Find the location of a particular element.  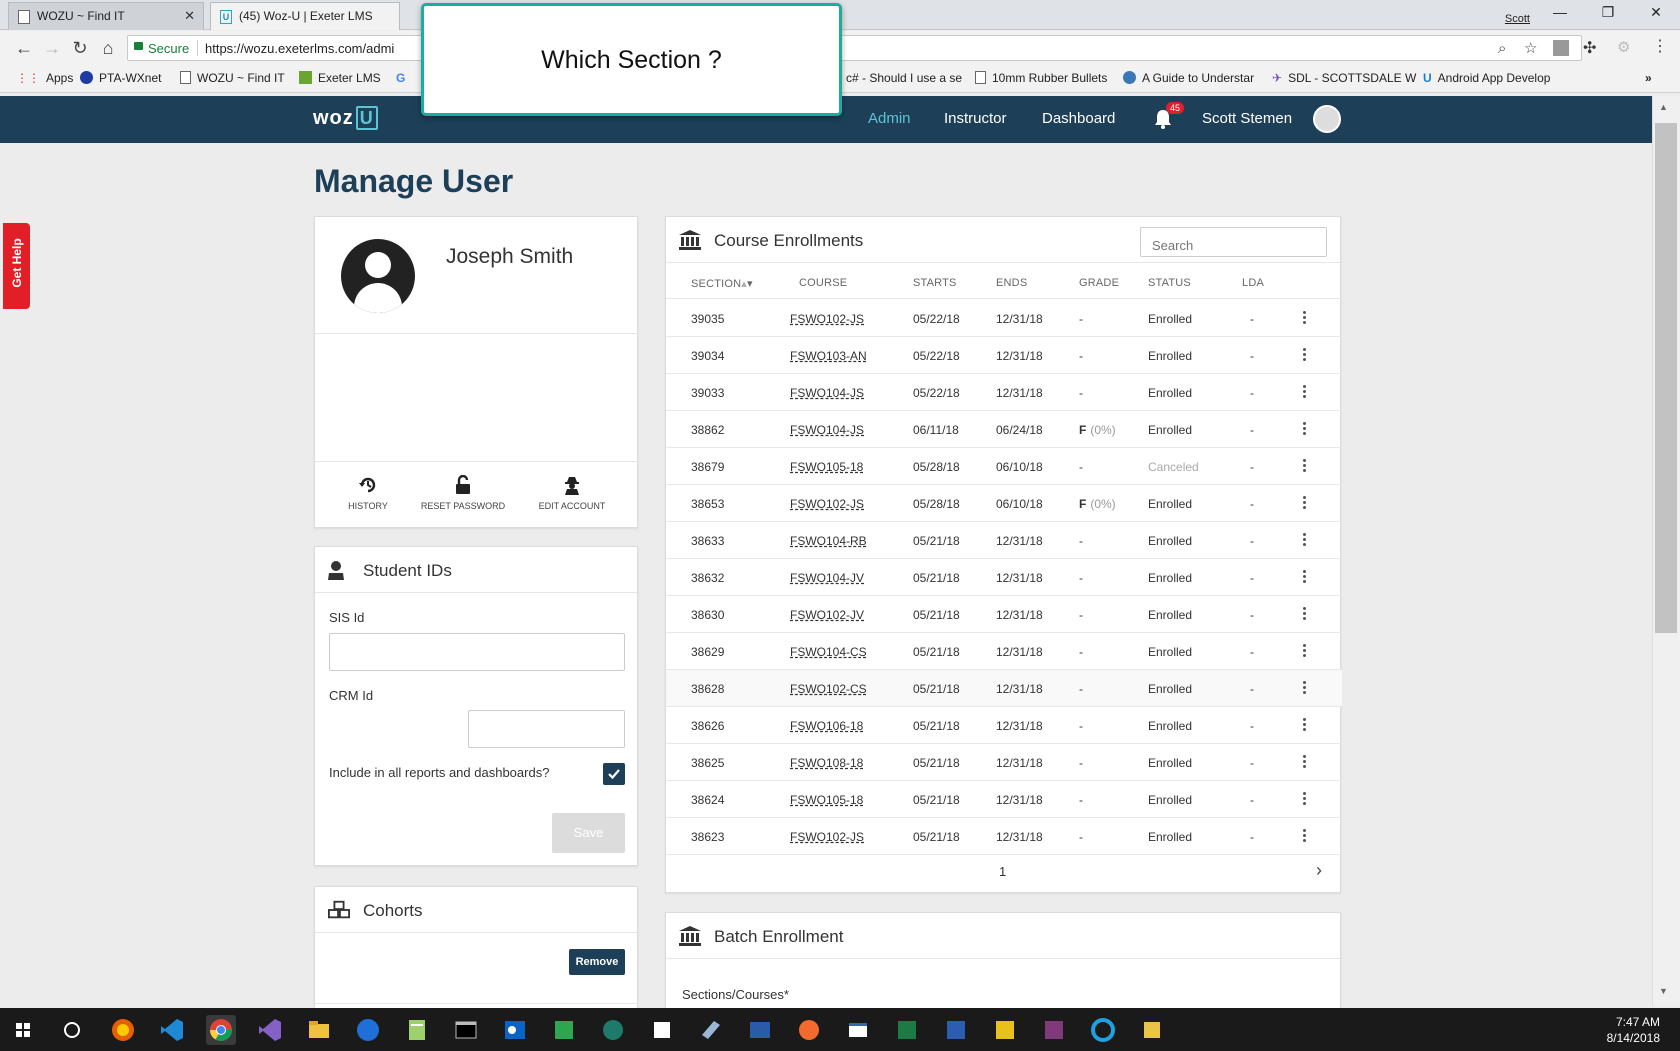

bookmark-pta: PTA-WXnet is located at coordinates (120, 78).